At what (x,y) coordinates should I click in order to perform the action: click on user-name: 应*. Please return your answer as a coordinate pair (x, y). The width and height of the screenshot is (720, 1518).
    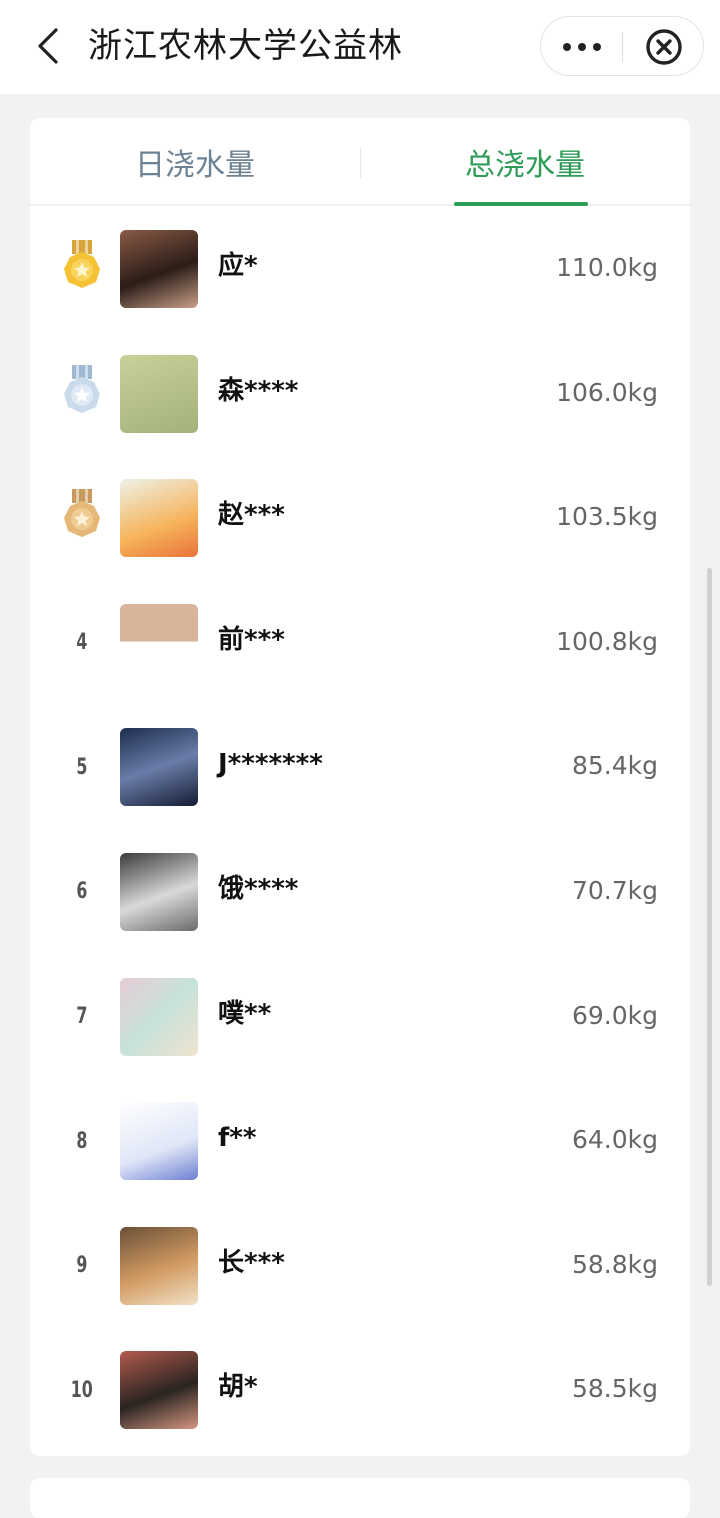
    Looking at the image, I should click on (238, 266).